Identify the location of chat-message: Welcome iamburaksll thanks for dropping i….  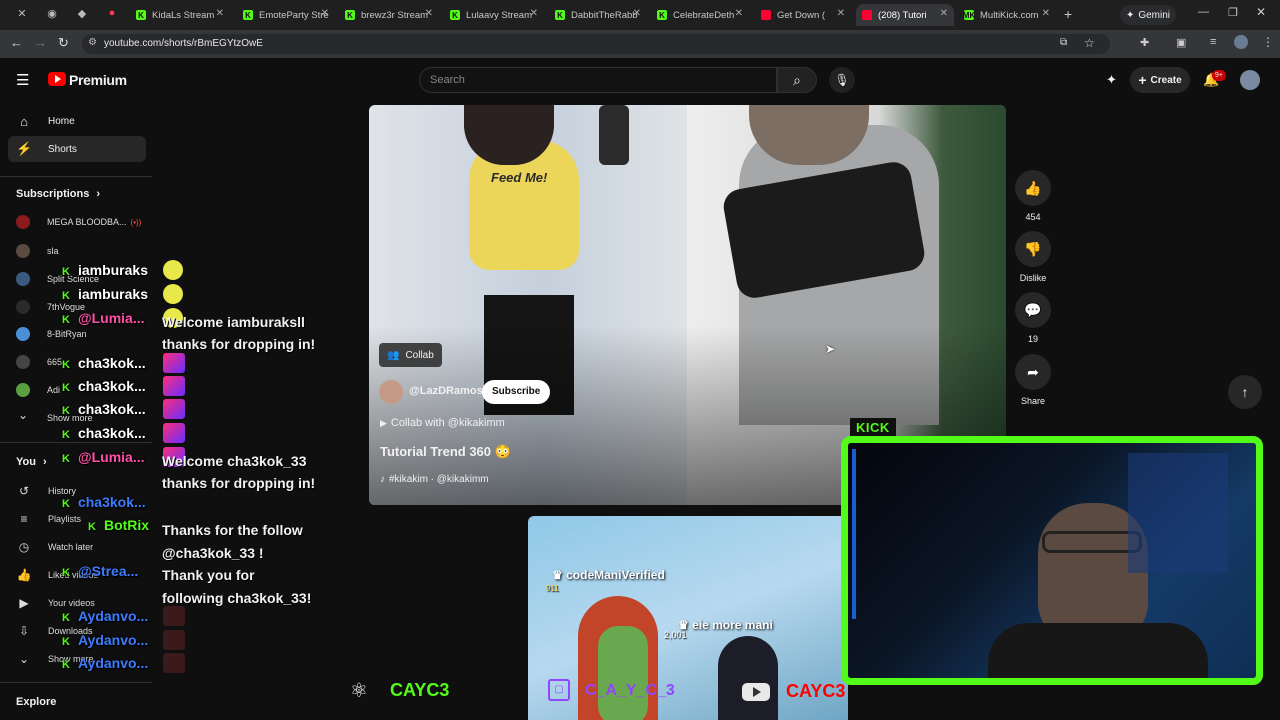
(239, 333).